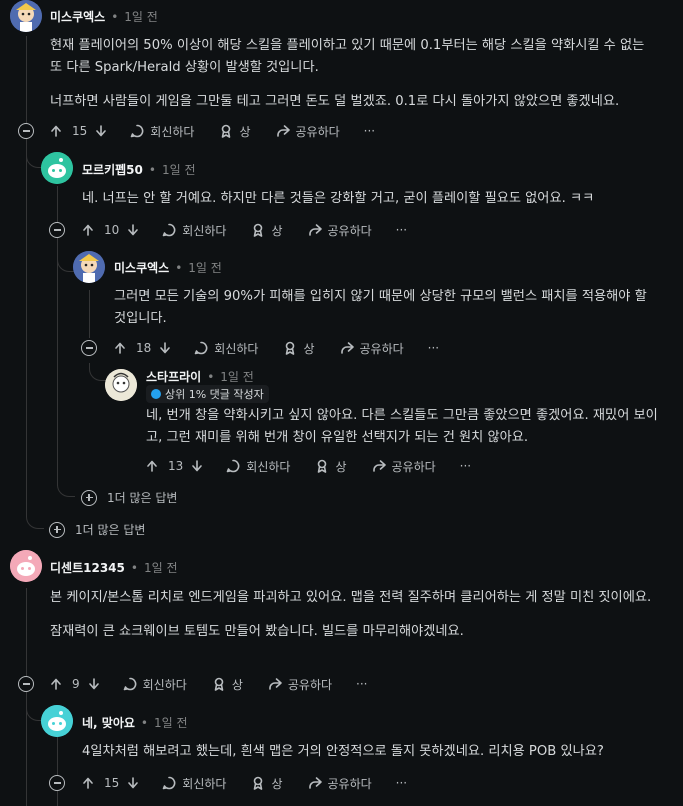  I want to click on top-commenter-badge: 상위 1% 댓글 작성자, so click(207, 394).